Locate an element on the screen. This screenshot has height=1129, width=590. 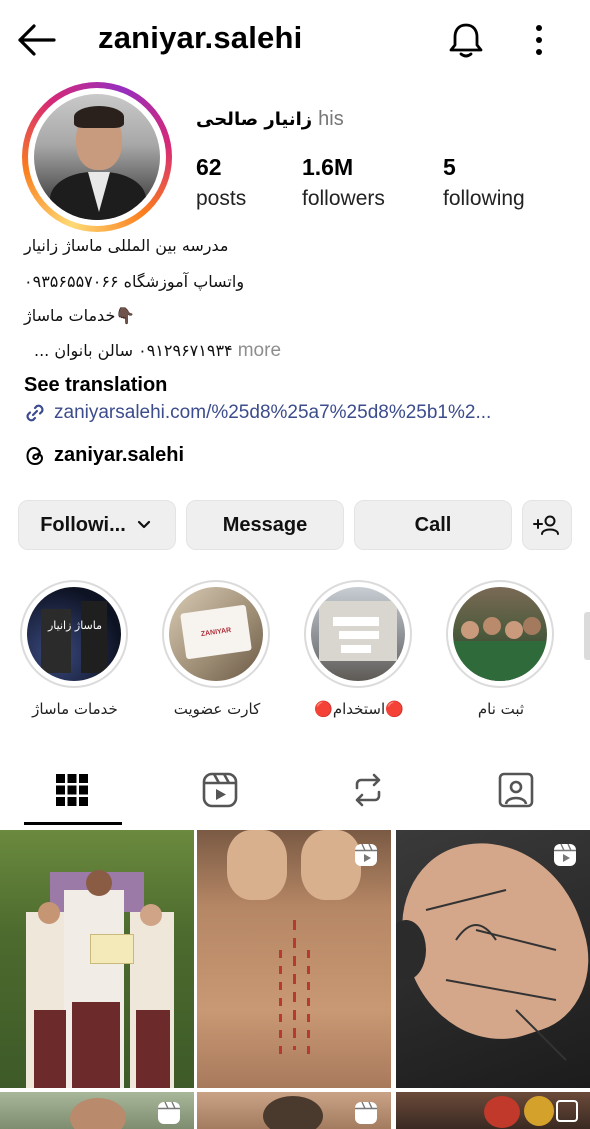
following-stat: 5 following is located at coordinates (484, 182).